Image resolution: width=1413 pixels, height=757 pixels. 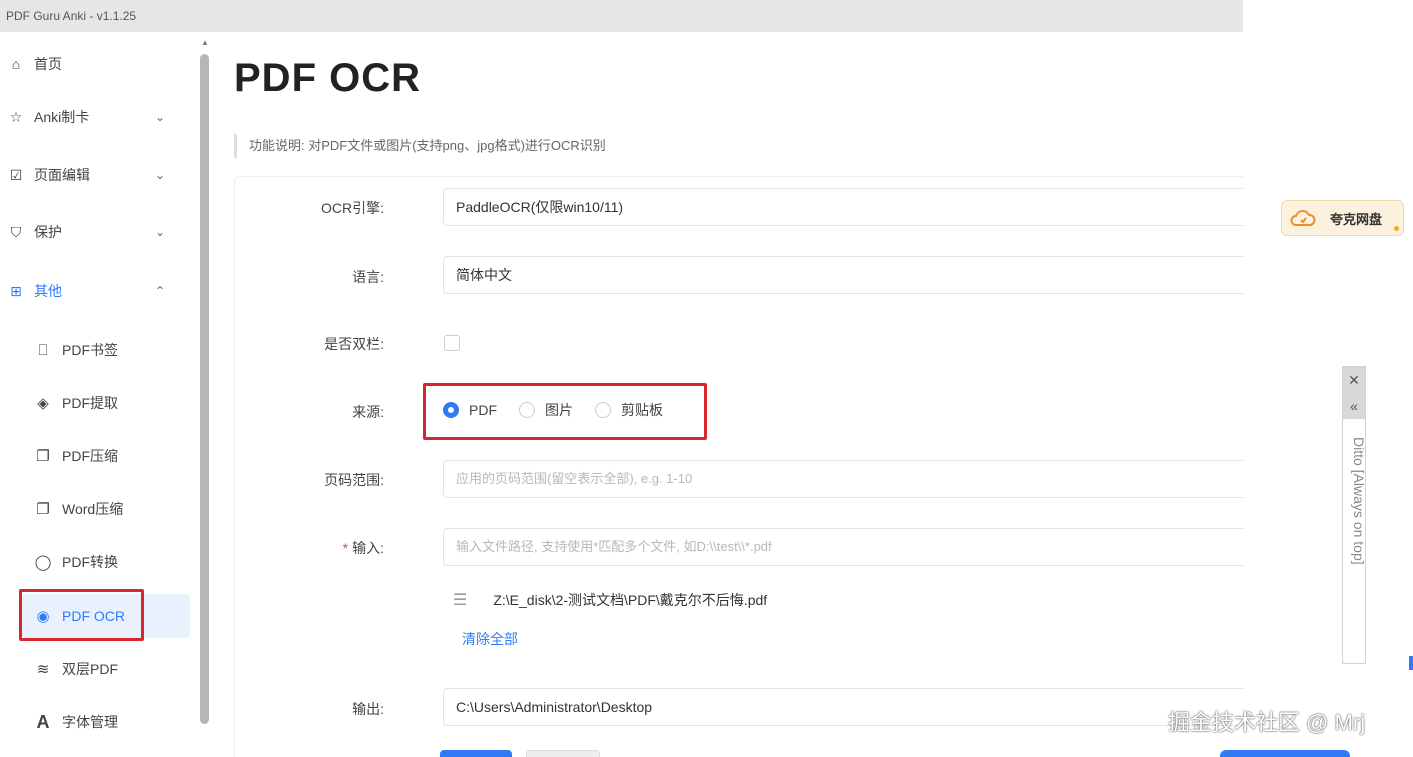 What do you see at coordinates (95, 117) in the screenshot?
I see `sidebar-item-anki: ☆ Anki制卡 ⌄` at bounding box center [95, 117].